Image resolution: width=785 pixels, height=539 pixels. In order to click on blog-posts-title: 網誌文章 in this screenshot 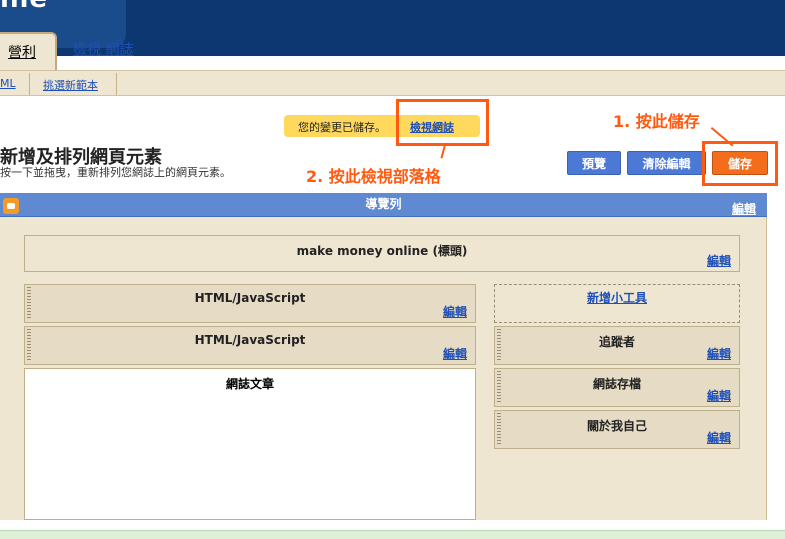, I will do `click(249, 384)`.